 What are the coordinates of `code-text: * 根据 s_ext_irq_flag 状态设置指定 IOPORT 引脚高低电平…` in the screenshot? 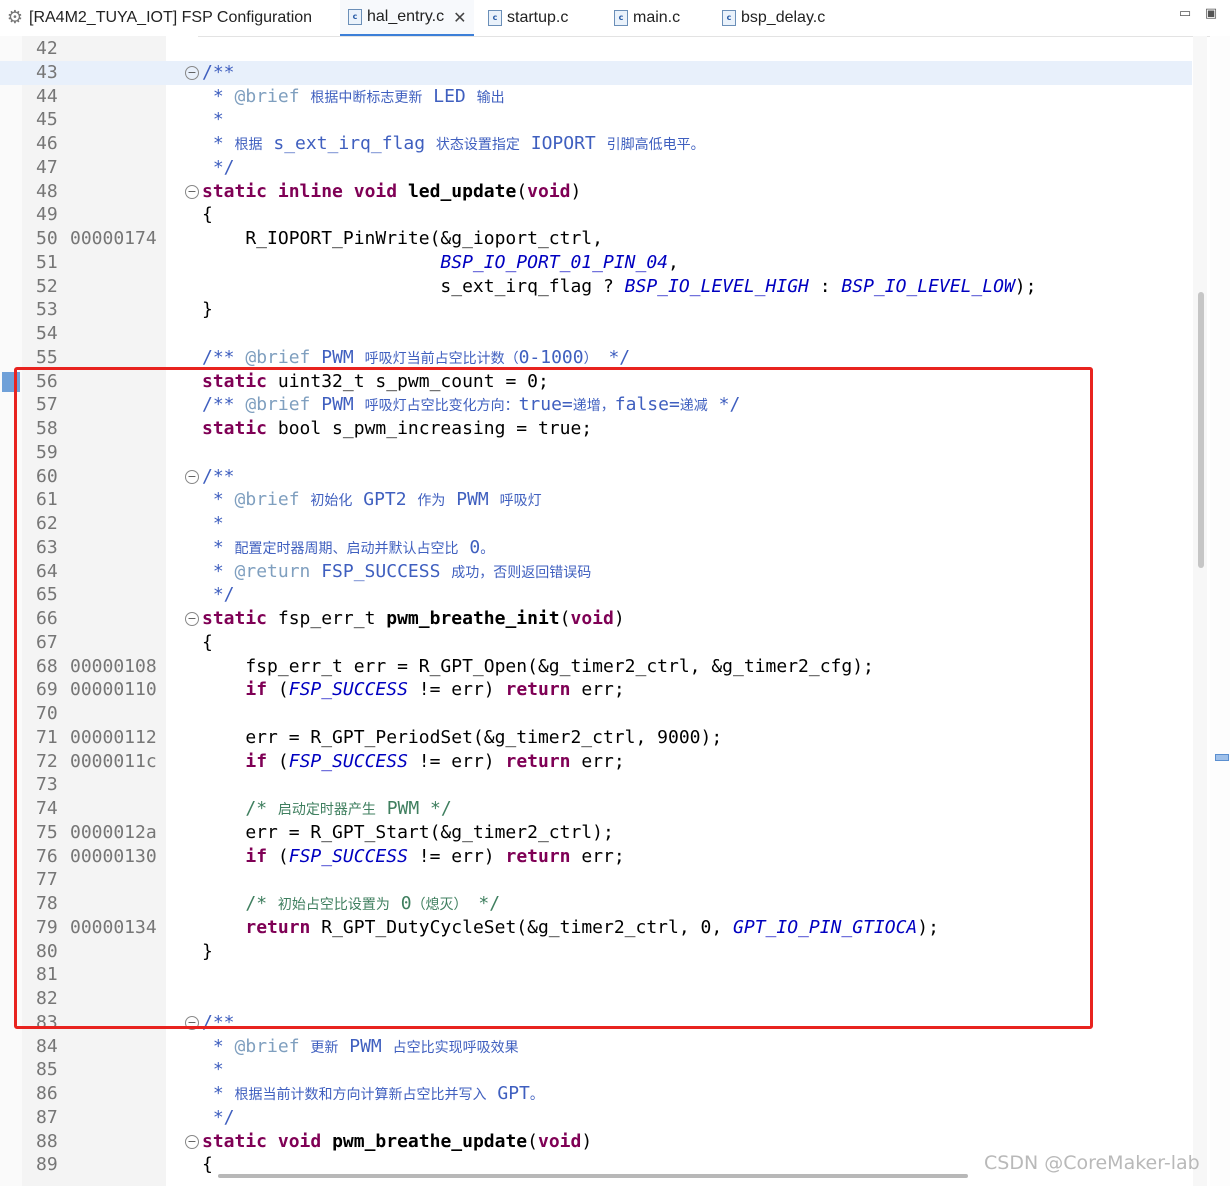 It's located at (453, 145).